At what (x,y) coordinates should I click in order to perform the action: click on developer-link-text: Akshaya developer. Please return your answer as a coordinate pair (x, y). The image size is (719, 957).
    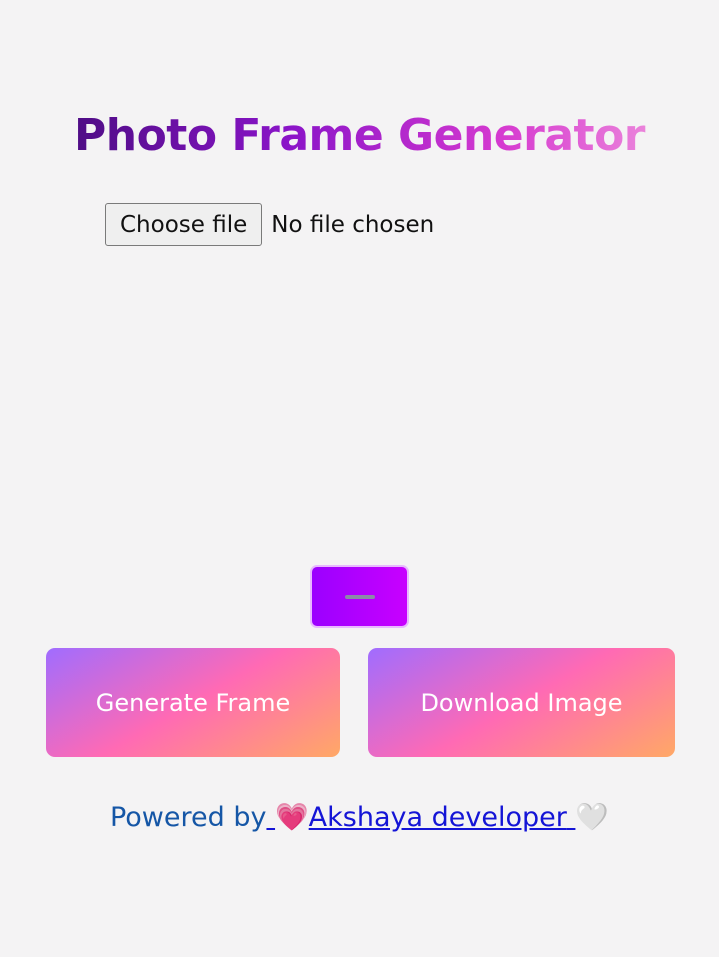
    Looking at the image, I should click on (437, 817).